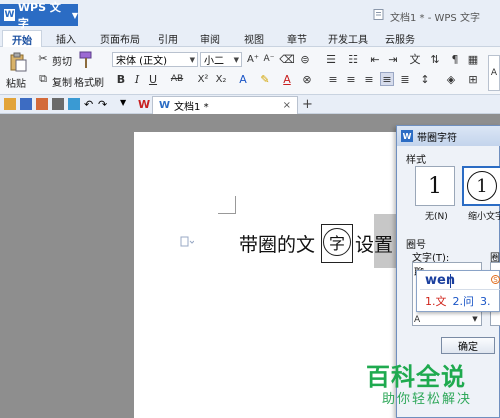  Describe the element at coordinates (307, 104) in the screenshot. I see `new-tab-button: +` at that location.